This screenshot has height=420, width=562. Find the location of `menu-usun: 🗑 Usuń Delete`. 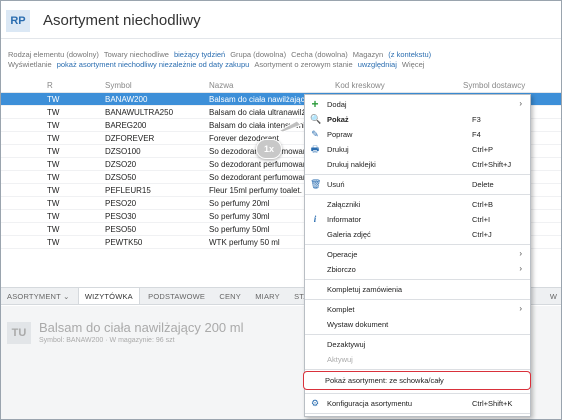

menu-usun: 🗑 Usuń Delete is located at coordinates (417, 184).